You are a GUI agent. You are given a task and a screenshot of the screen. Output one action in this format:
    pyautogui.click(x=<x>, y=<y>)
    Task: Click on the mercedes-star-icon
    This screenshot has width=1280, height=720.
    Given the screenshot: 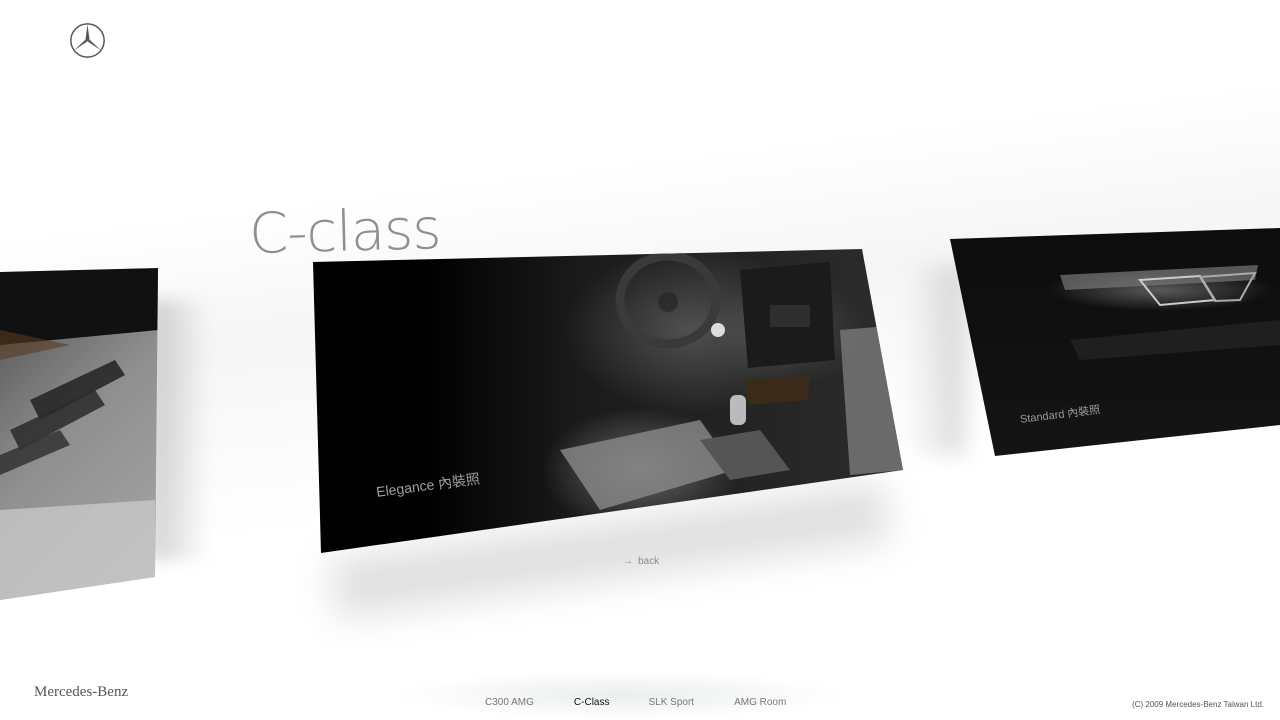 What is the action you would take?
    pyautogui.click(x=87, y=40)
    